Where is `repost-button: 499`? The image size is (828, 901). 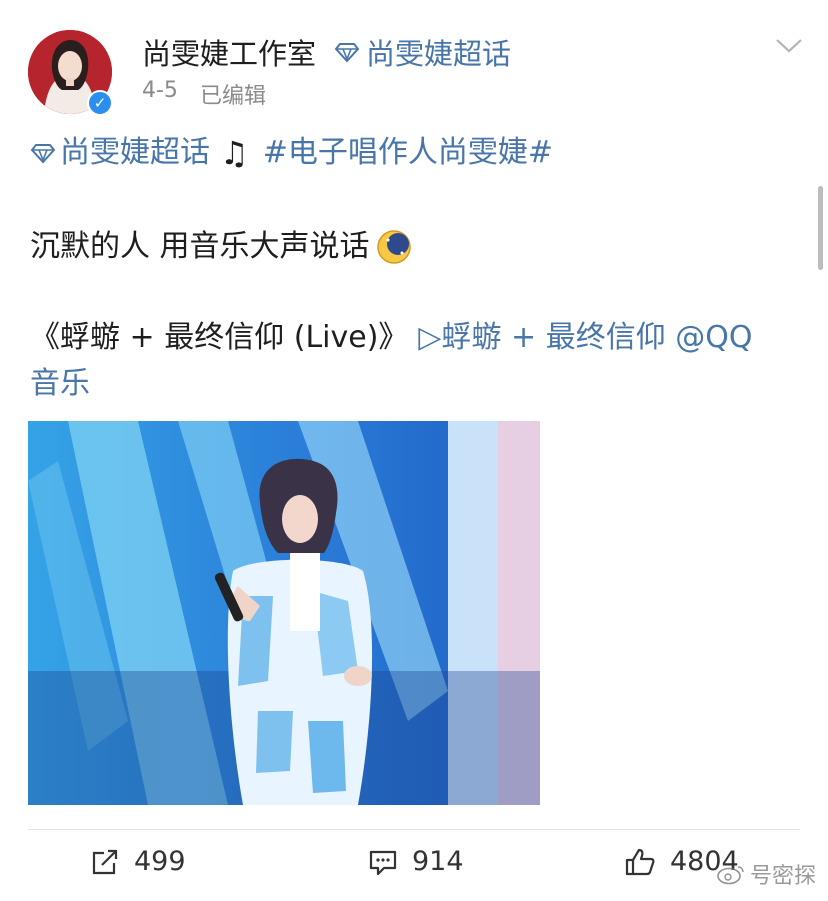 repost-button: 499 is located at coordinates (138, 861).